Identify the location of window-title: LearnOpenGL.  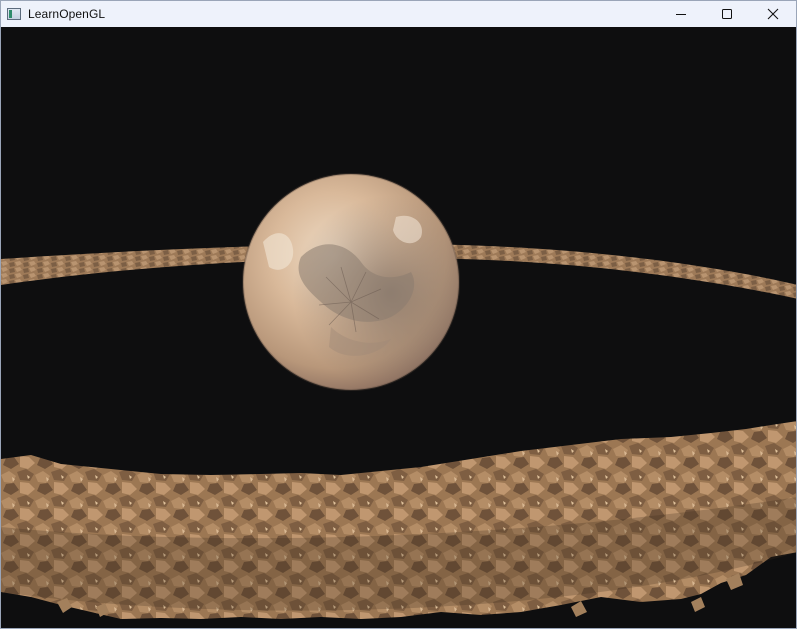
(67, 14).